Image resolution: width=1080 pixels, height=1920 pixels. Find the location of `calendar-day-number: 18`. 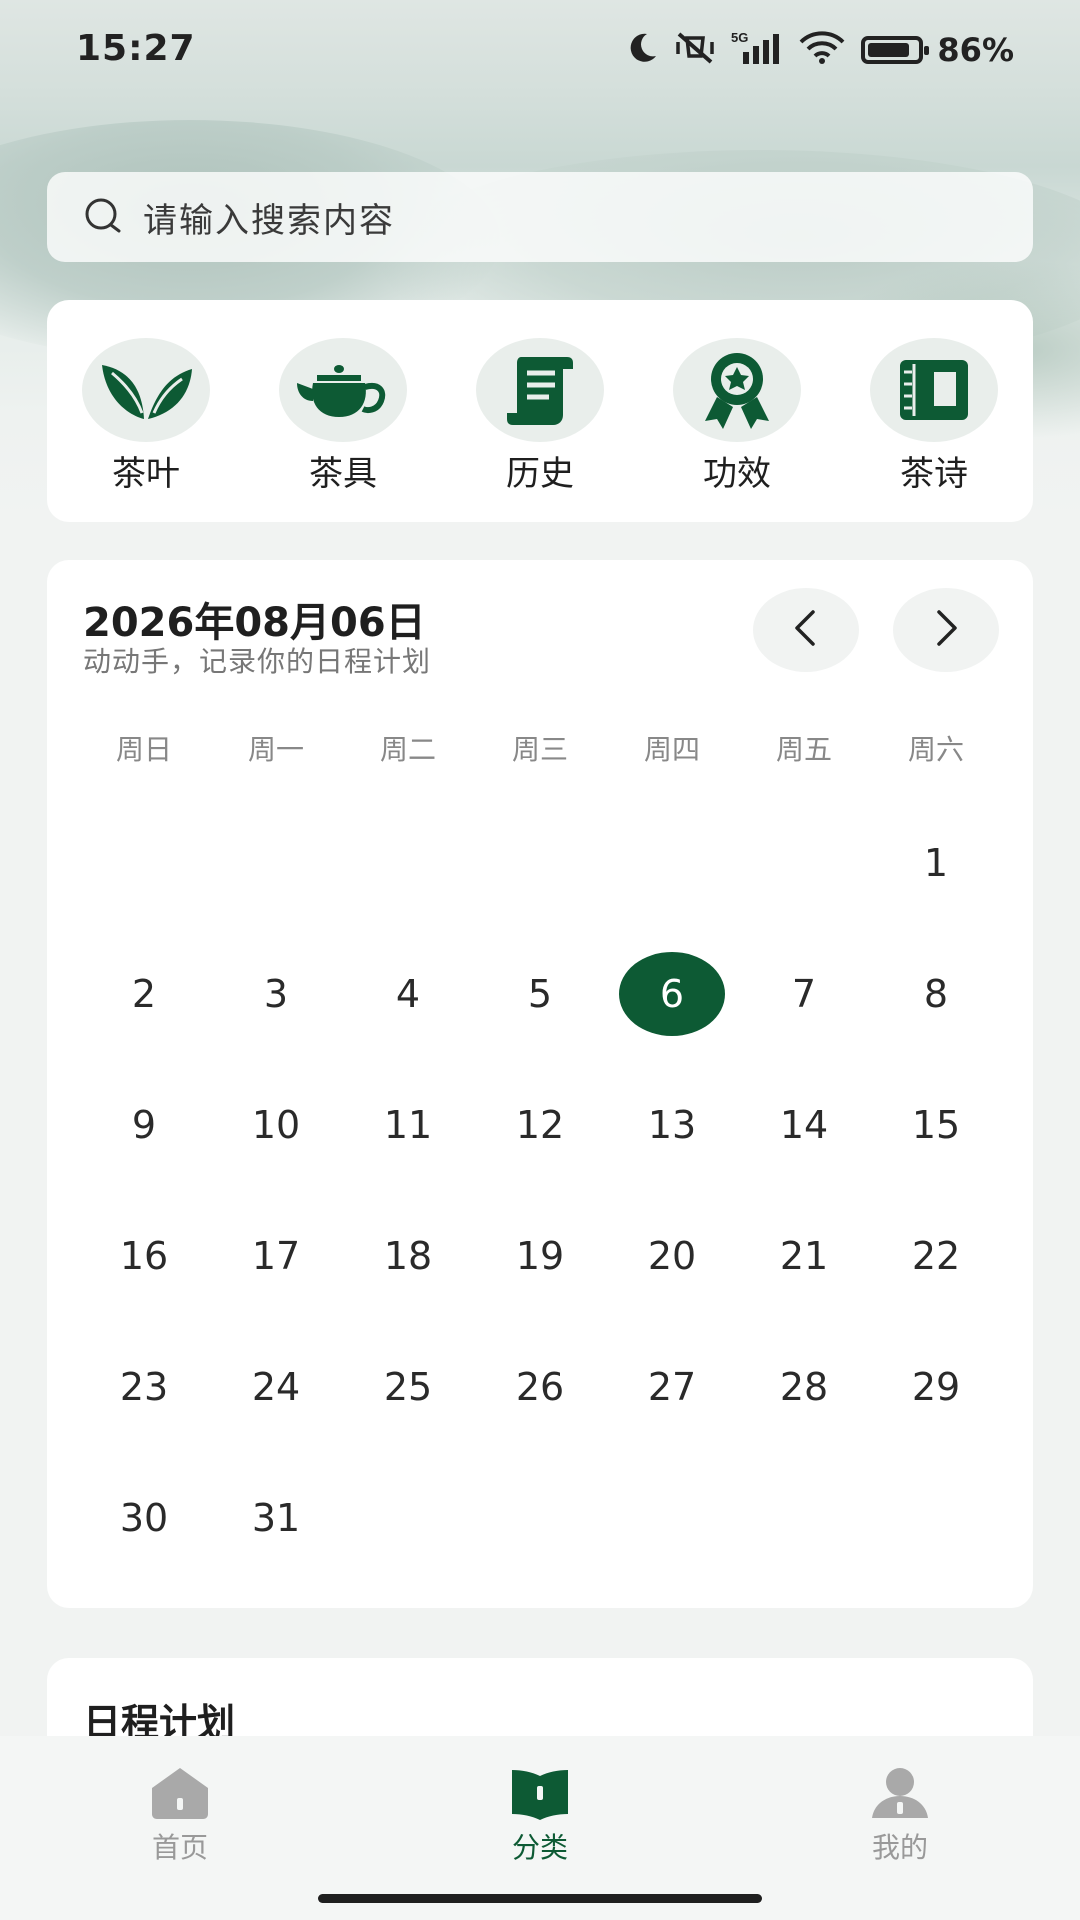

calendar-day-number: 18 is located at coordinates (408, 1255).